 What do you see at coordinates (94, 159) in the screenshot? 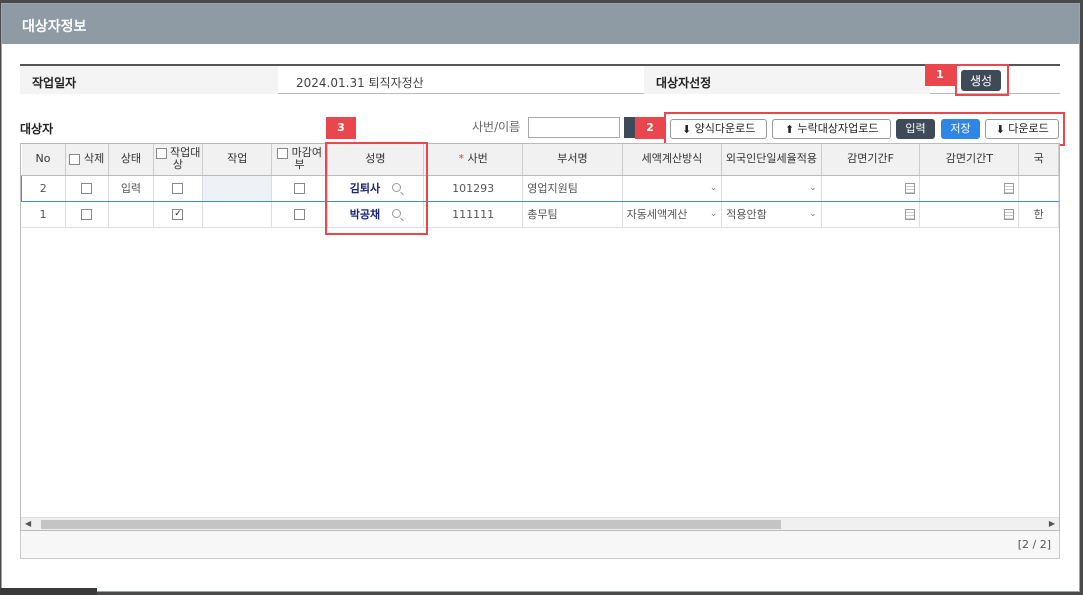
I see `col-delete-label: 삭제` at bounding box center [94, 159].